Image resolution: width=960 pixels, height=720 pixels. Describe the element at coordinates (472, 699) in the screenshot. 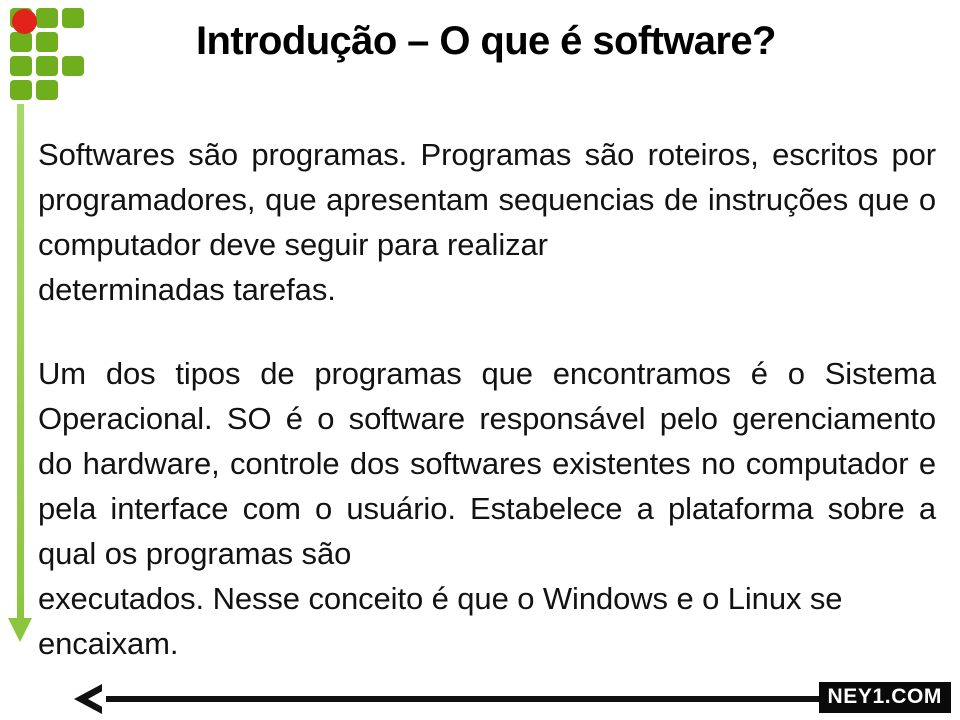

I see `bottom-arrow-shaft` at that location.